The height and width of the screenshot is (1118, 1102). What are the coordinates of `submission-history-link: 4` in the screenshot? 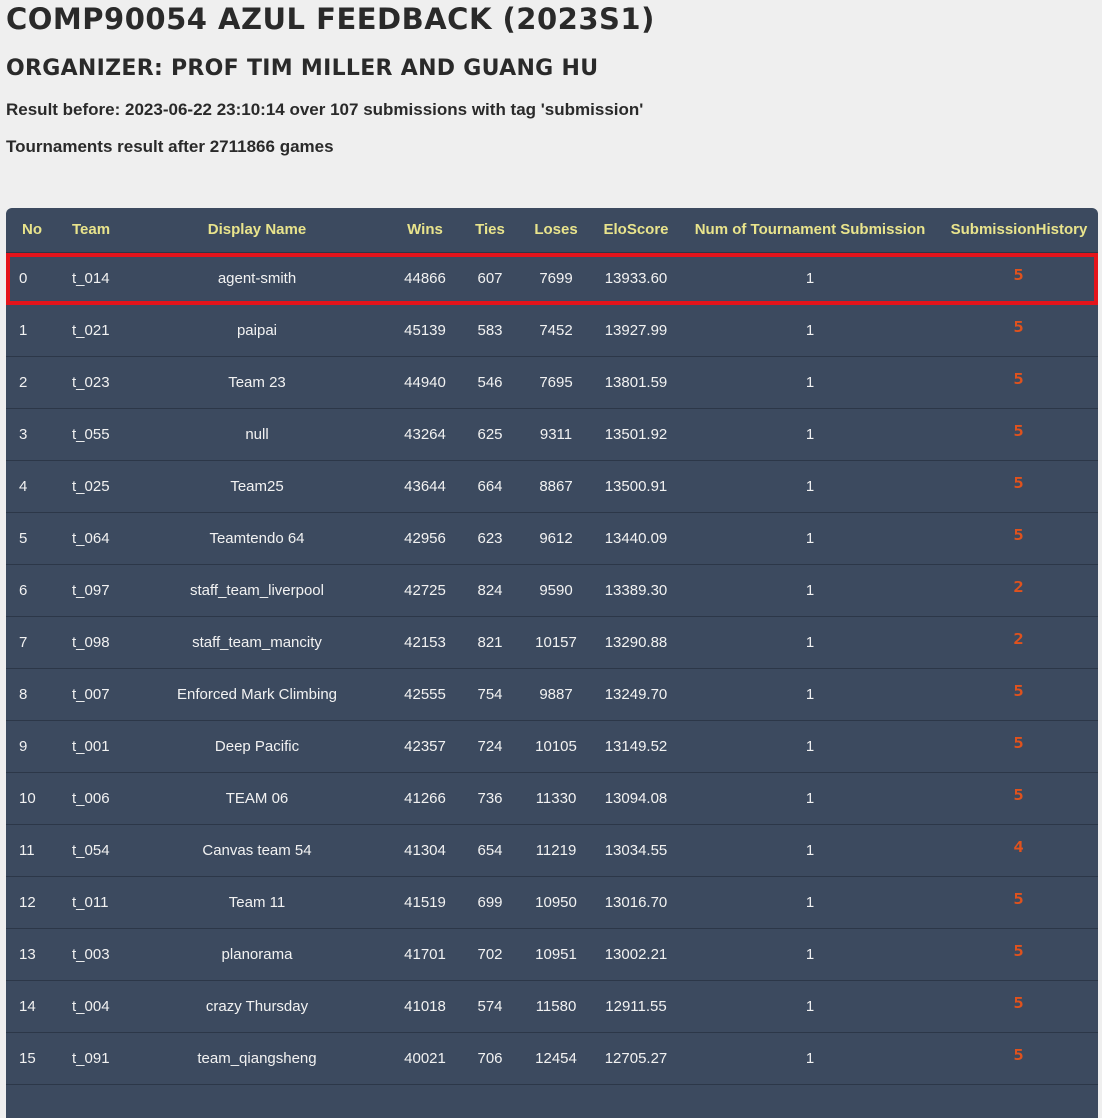 It's located at (1019, 847).